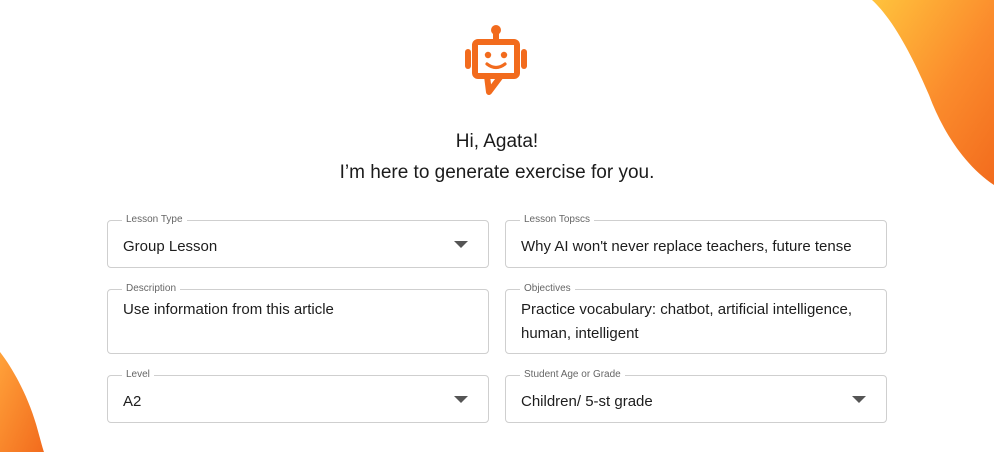 The width and height of the screenshot is (994, 452). Describe the element at coordinates (497, 141) in the screenshot. I see `greeting-title: Hi, Agata!` at that location.